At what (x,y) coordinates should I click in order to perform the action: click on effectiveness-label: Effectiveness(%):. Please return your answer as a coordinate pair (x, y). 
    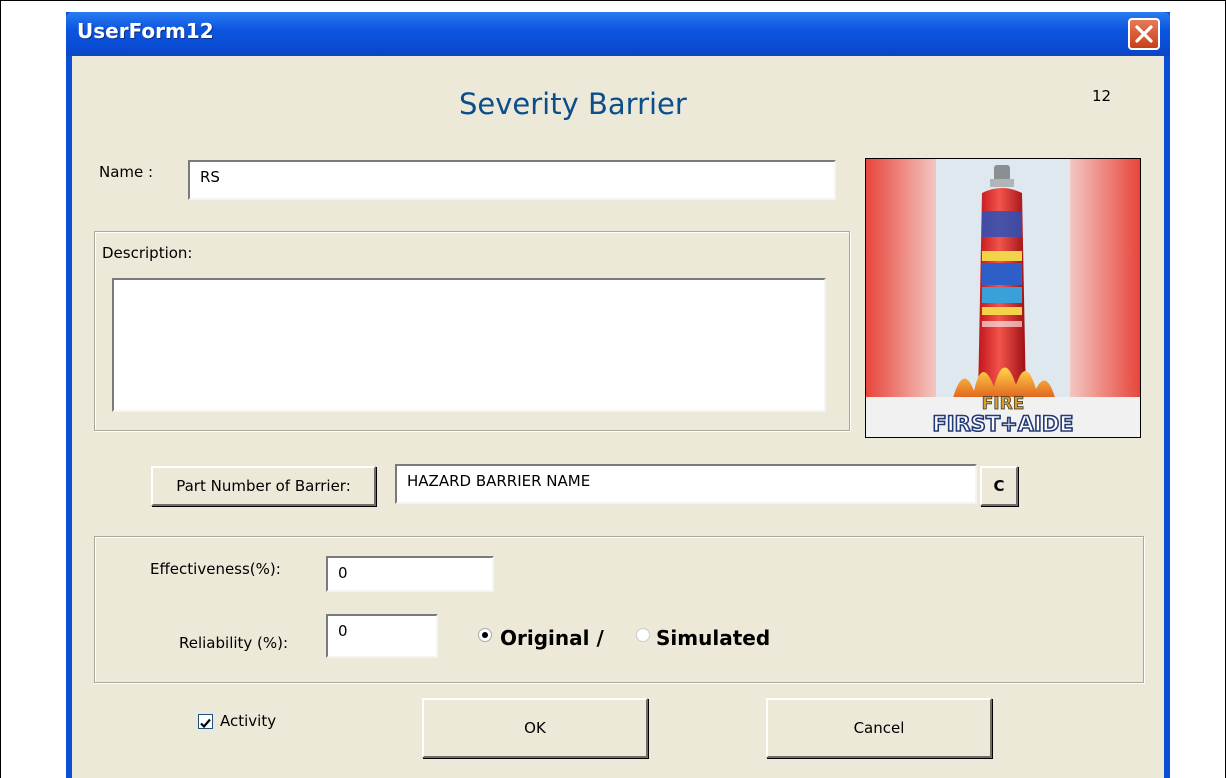
    Looking at the image, I should click on (215, 569).